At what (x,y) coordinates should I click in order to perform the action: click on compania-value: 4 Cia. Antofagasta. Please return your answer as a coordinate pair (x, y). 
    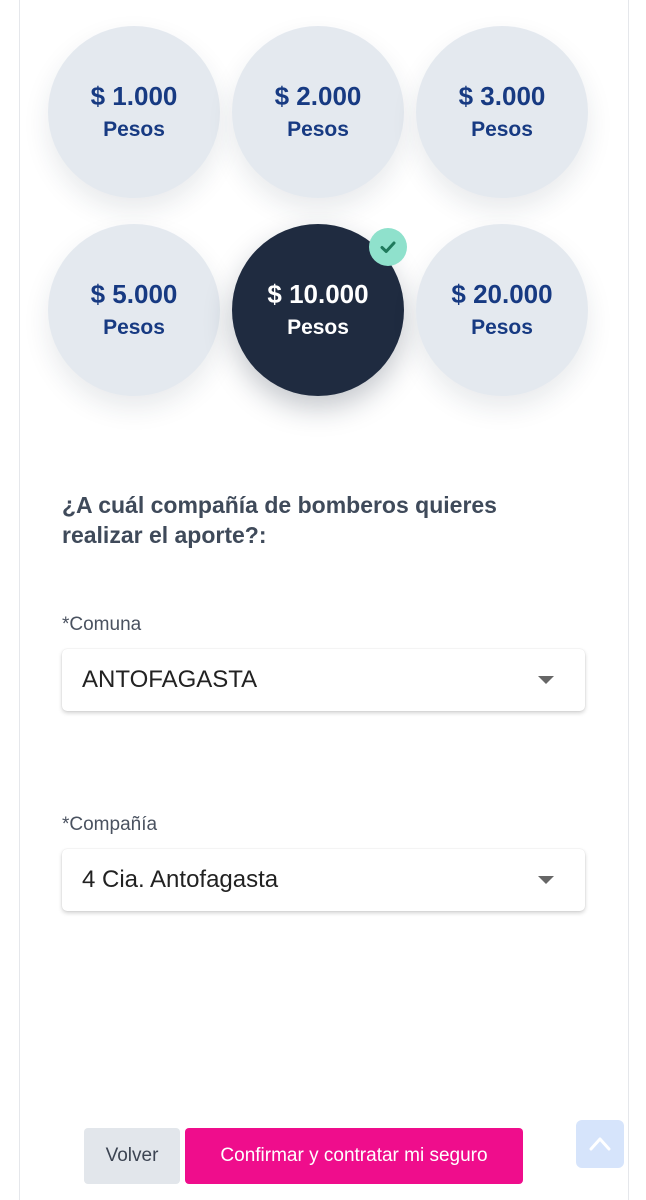
    Looking at the image, I should click on (180, 879).